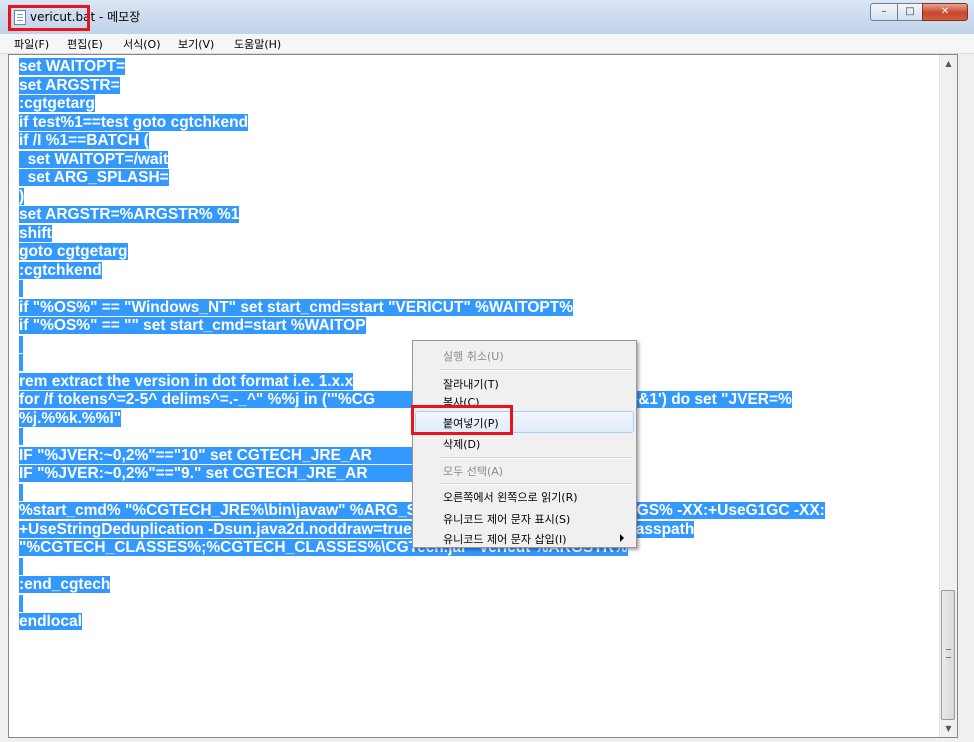 This screenshot has width=974, height=742. What do you see at coordinates (473, 471) in the screenshot?
I see `context-select-all: 모두 선택(A)` at bounding box center [473, 471].